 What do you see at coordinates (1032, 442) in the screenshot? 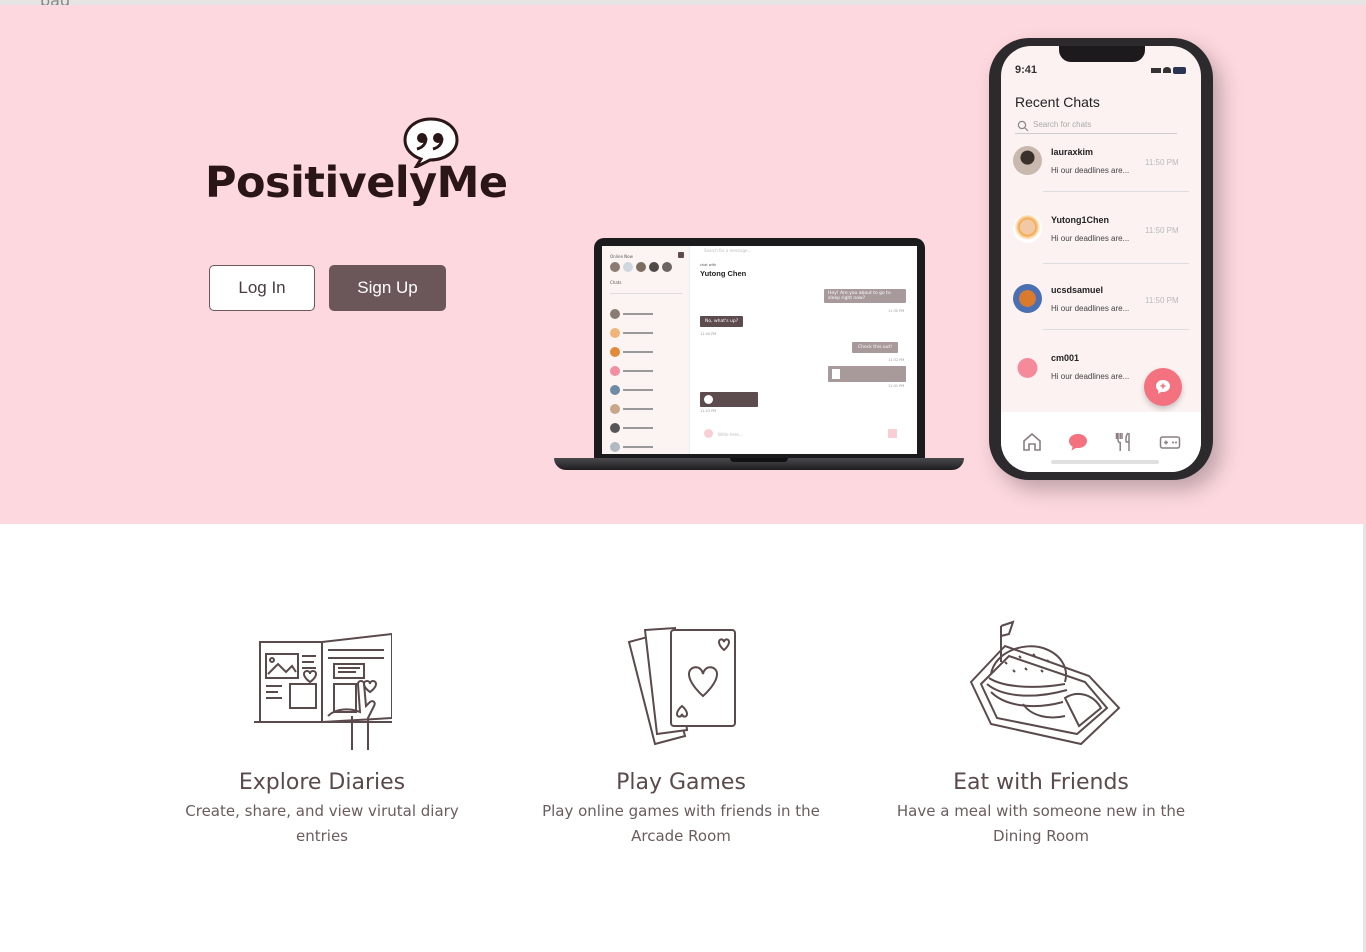
I see `home-icon` at bounding box center [1032, 442].